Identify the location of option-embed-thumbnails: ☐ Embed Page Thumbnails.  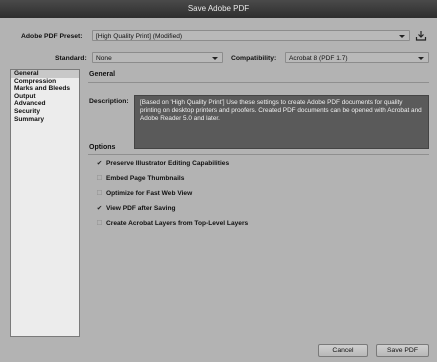
(140, 178).